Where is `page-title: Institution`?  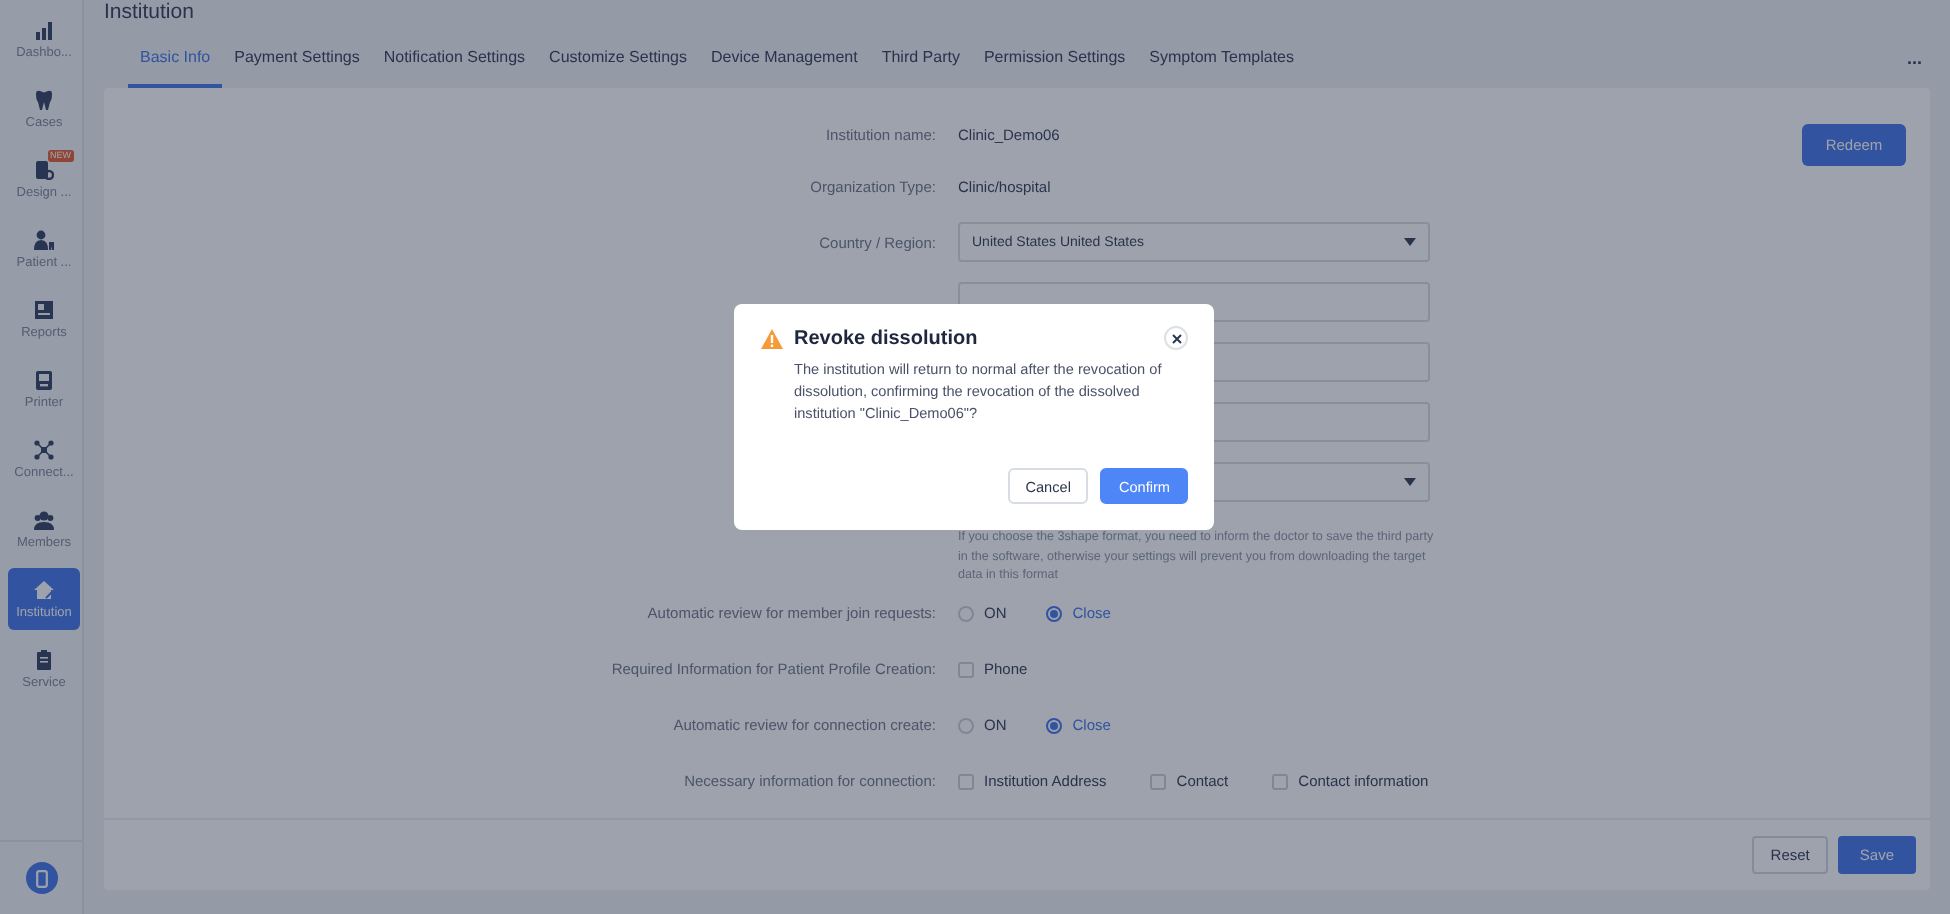
page-title: Institution is located at coordinates (150, 14).